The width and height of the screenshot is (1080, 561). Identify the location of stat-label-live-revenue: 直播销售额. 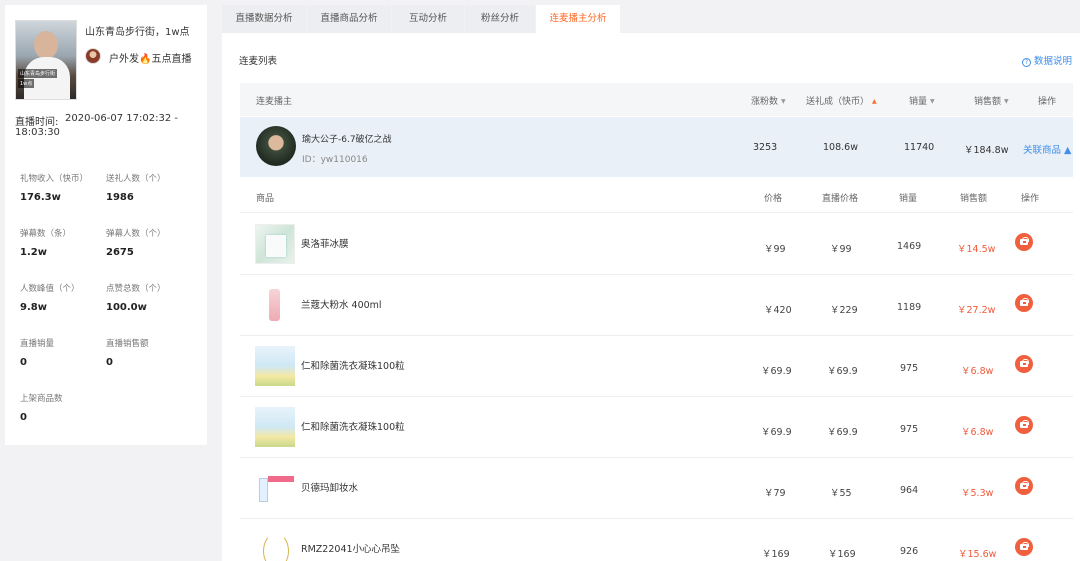
(127, 344).